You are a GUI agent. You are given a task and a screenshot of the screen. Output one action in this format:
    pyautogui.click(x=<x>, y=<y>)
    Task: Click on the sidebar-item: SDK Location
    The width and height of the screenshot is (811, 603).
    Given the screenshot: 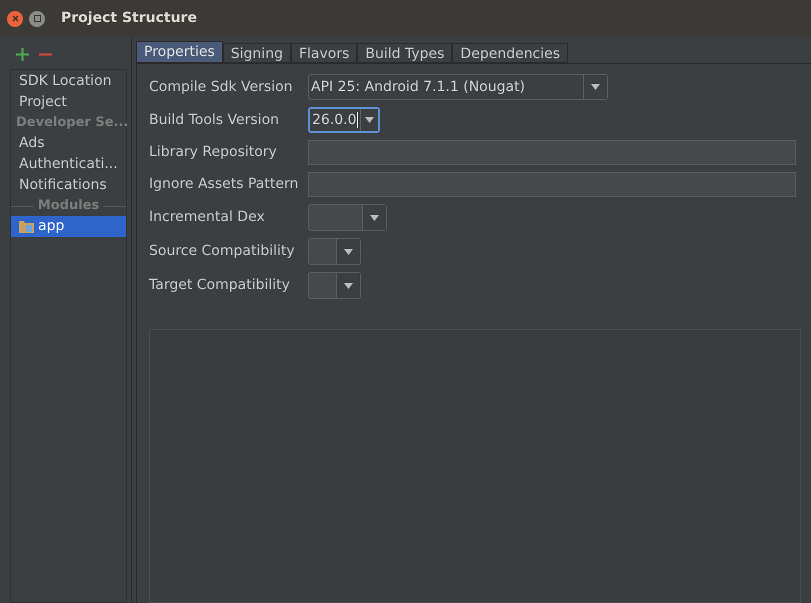 What is the action you would take?
    pyautogui.click(x=68, y=81)
    